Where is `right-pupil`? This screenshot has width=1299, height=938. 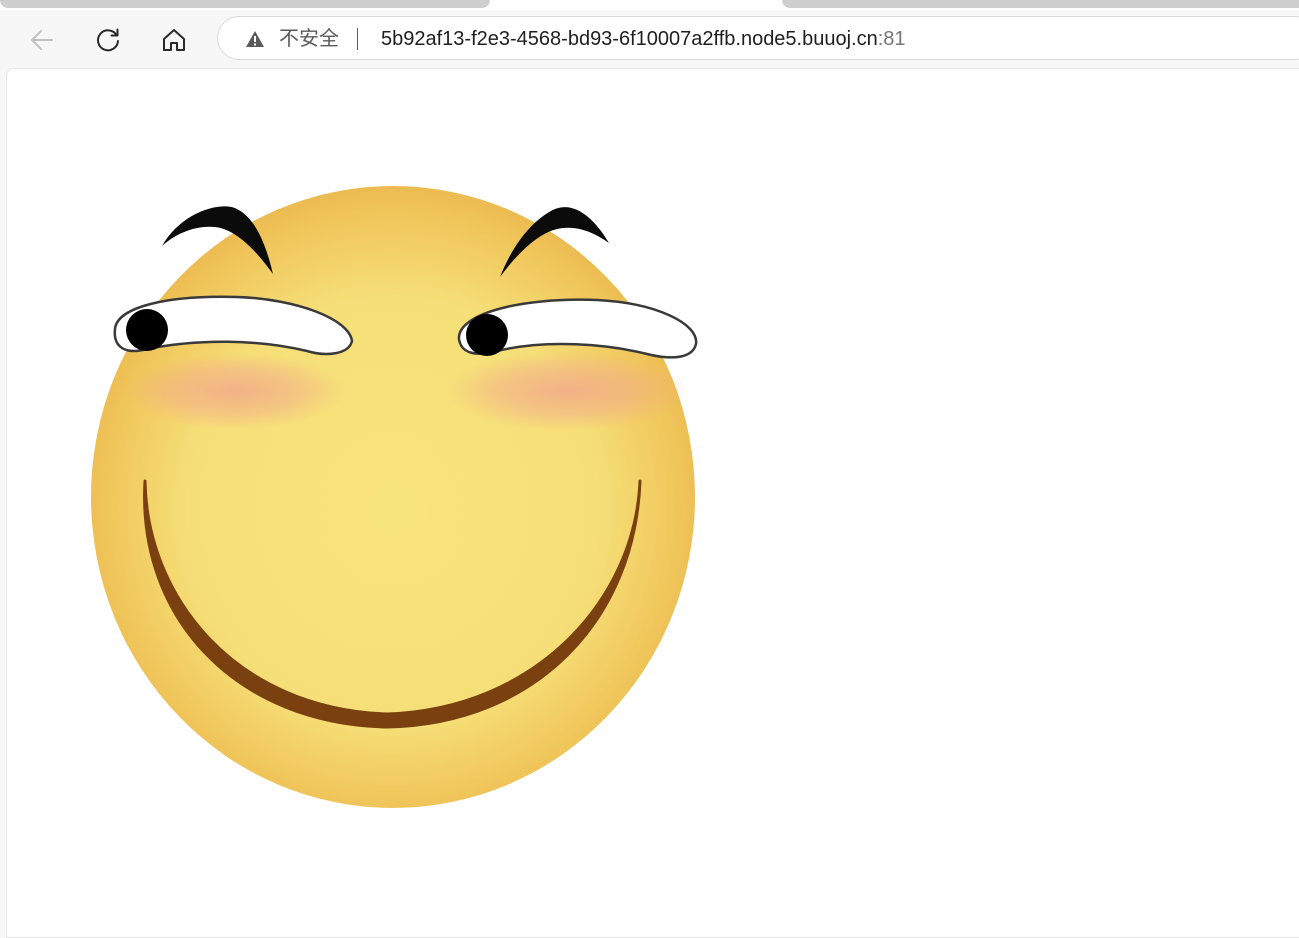 right-pupil is located at coordinates (487, 335).